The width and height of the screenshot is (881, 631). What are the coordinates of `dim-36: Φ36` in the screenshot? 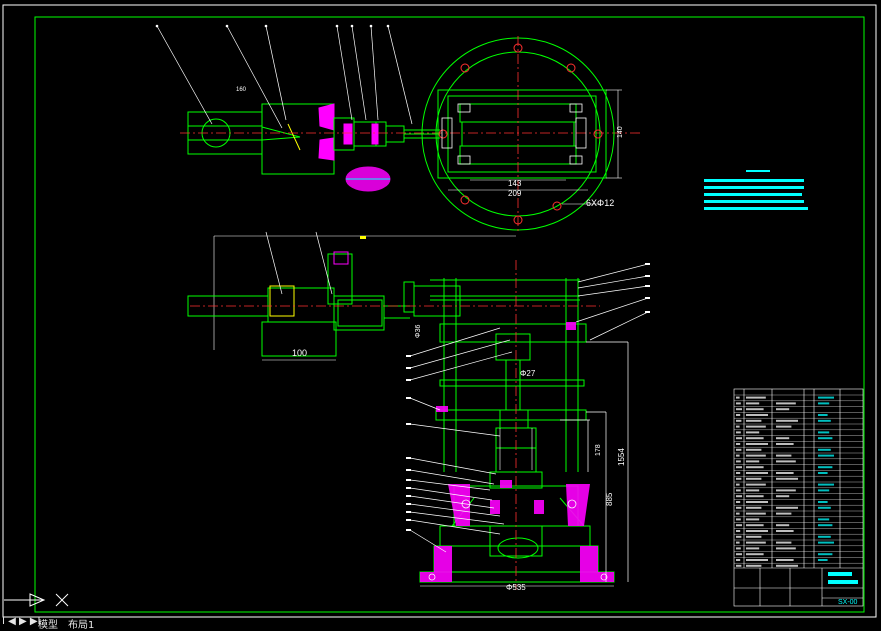 It's located at (418, 331).